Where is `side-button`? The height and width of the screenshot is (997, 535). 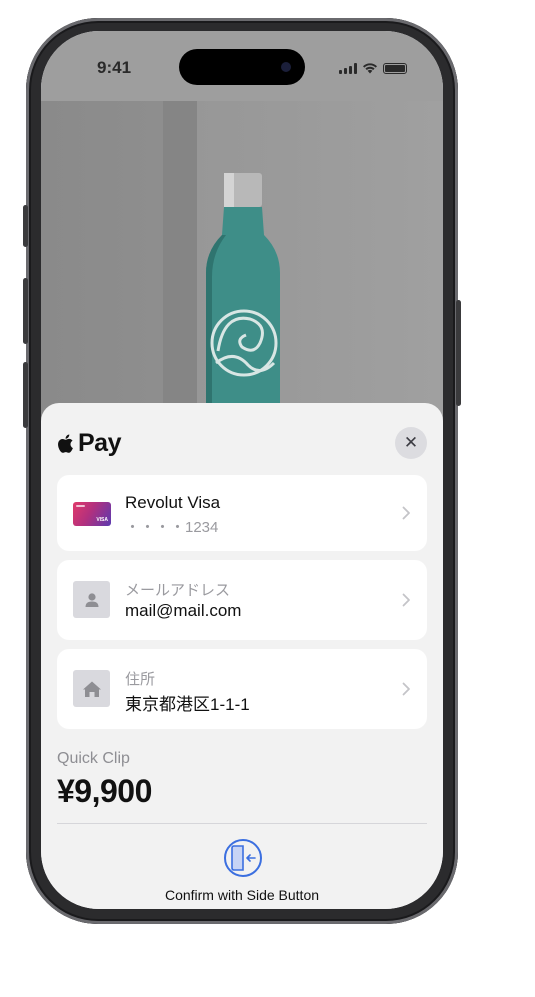 side-button is located at coordinates (458, 353).